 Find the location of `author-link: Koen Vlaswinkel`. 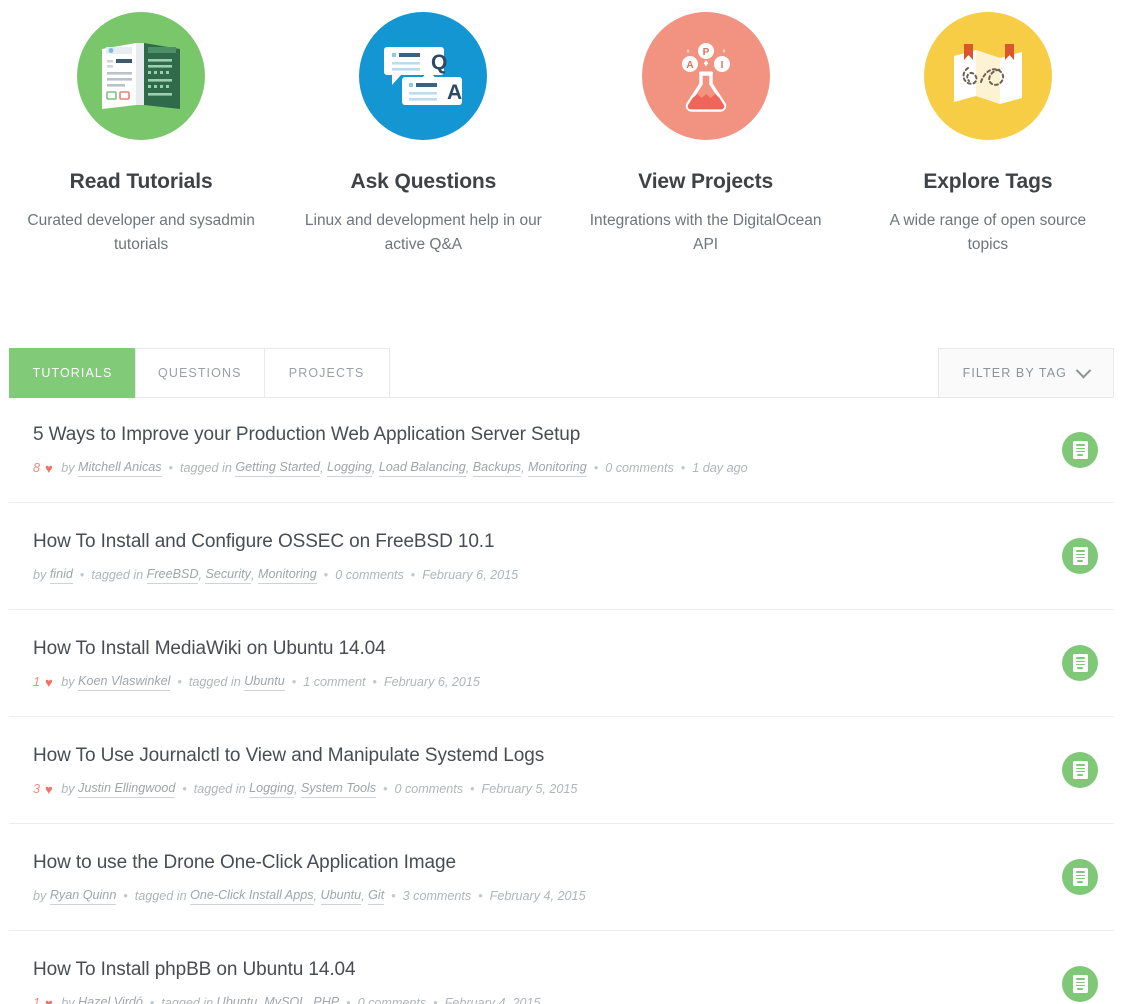

author-link: Koen Vlaswinkel is located at coordinates (124, 682).